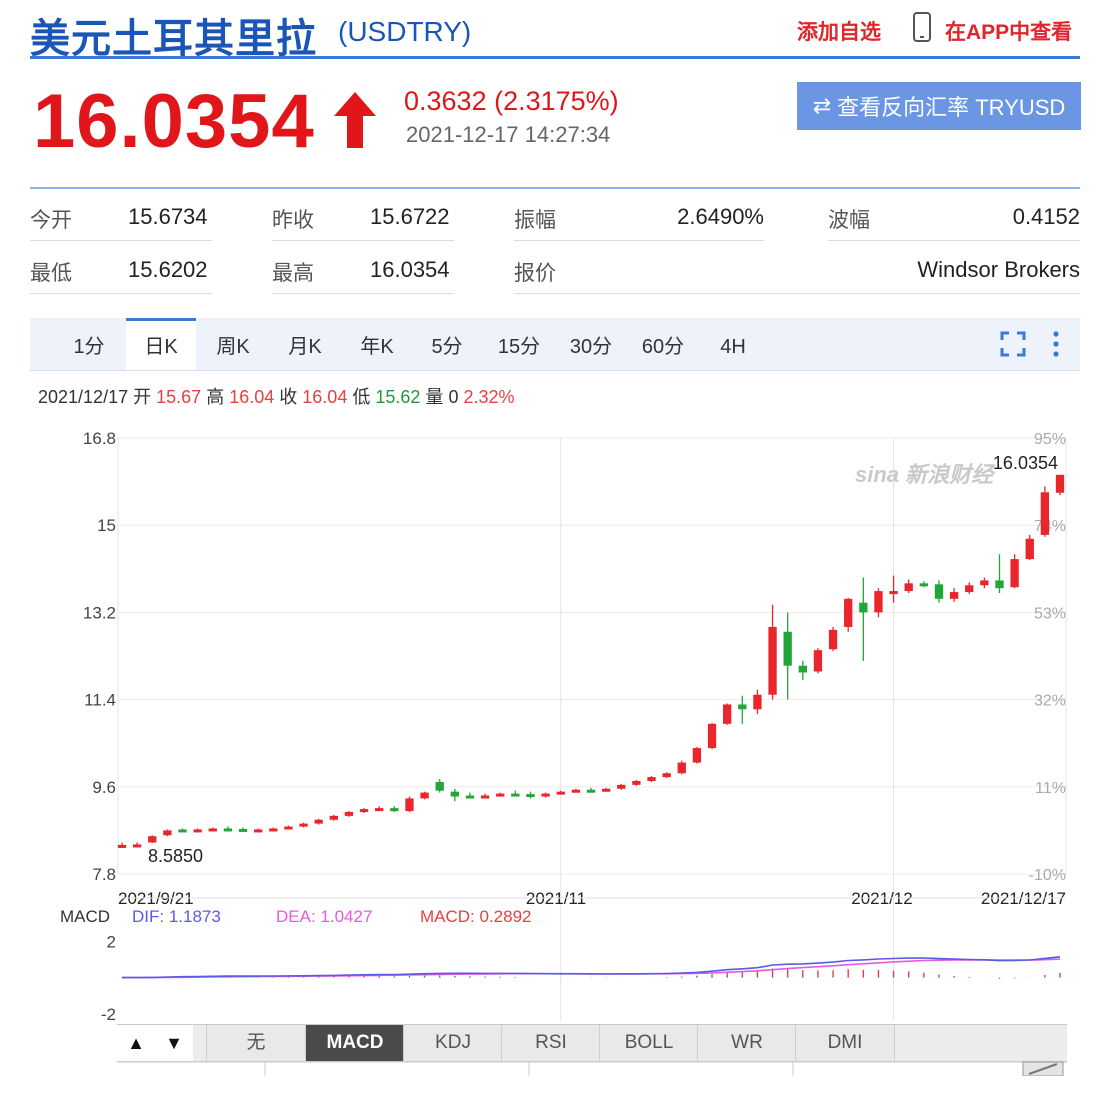  I want to click on symbol-code: (USDTRY), so click(405, 31).